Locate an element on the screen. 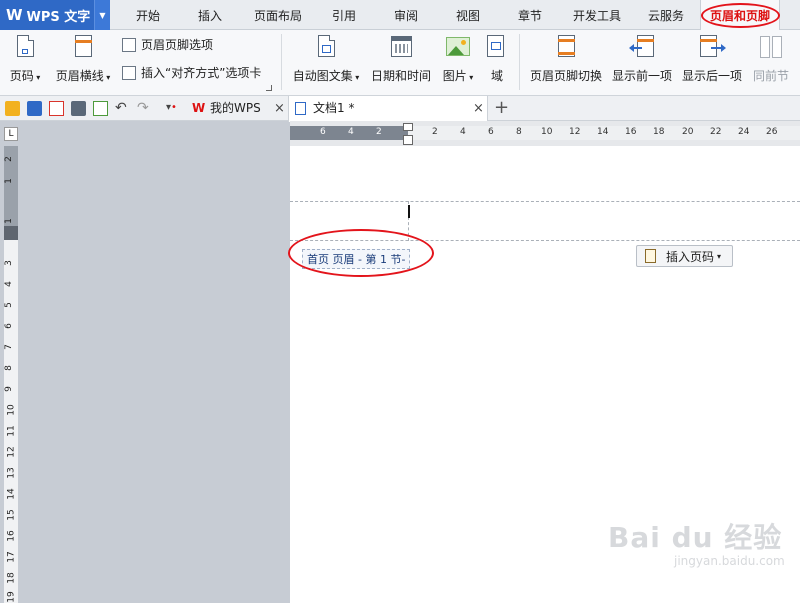 This screenshot has height=603, width=800. picture-label: 图片 is located at coordinates (454, 76).